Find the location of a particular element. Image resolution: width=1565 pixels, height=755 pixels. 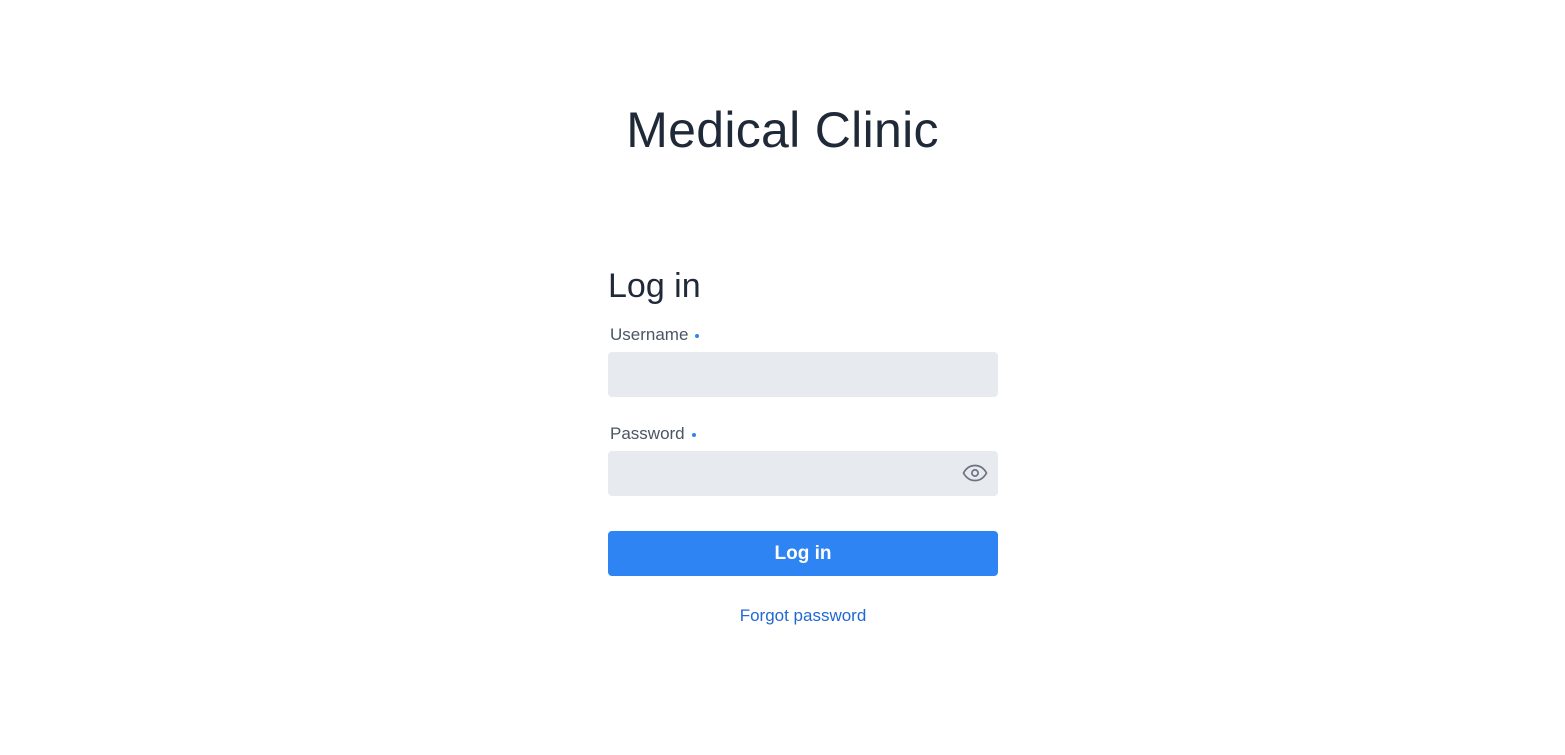

login-button: Log in is located at coordinates (803, 553).